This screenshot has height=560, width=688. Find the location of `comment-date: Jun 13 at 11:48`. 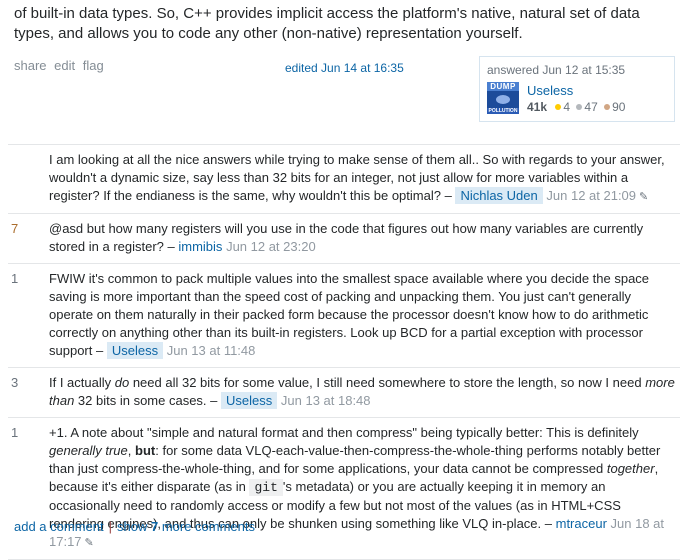

comment-date: Jun 13 at 11:48 is located at coordinates (211, 350).